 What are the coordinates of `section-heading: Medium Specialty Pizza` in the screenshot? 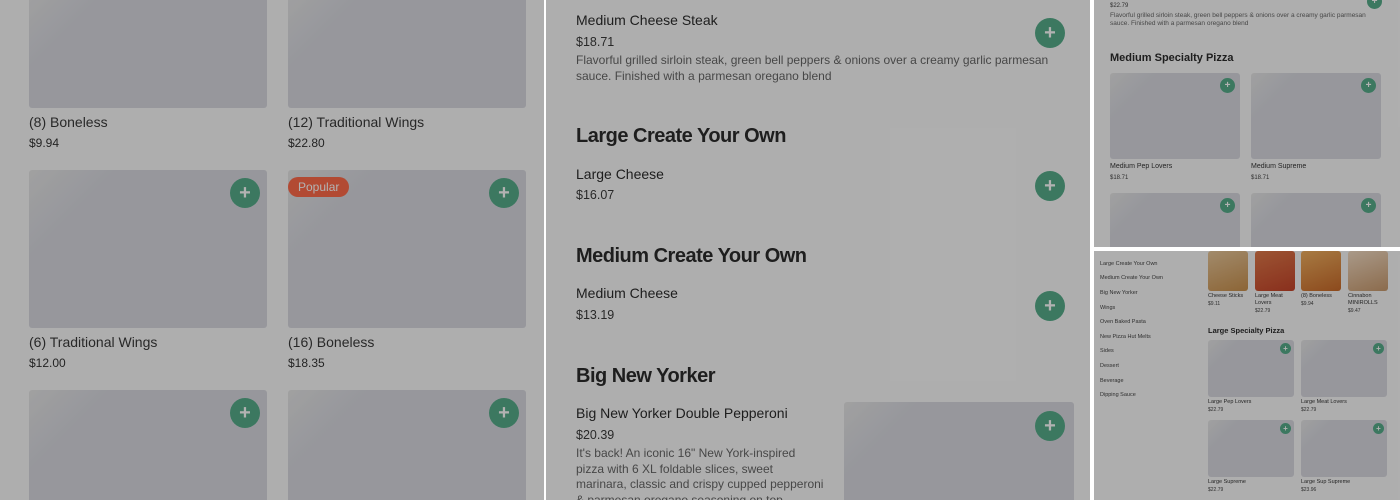 It's located at (1172, 58).